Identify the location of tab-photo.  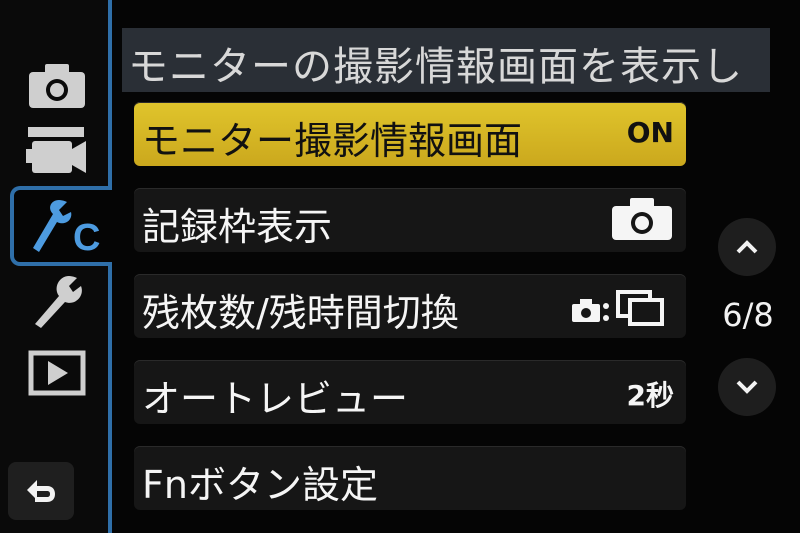
(57, 85).